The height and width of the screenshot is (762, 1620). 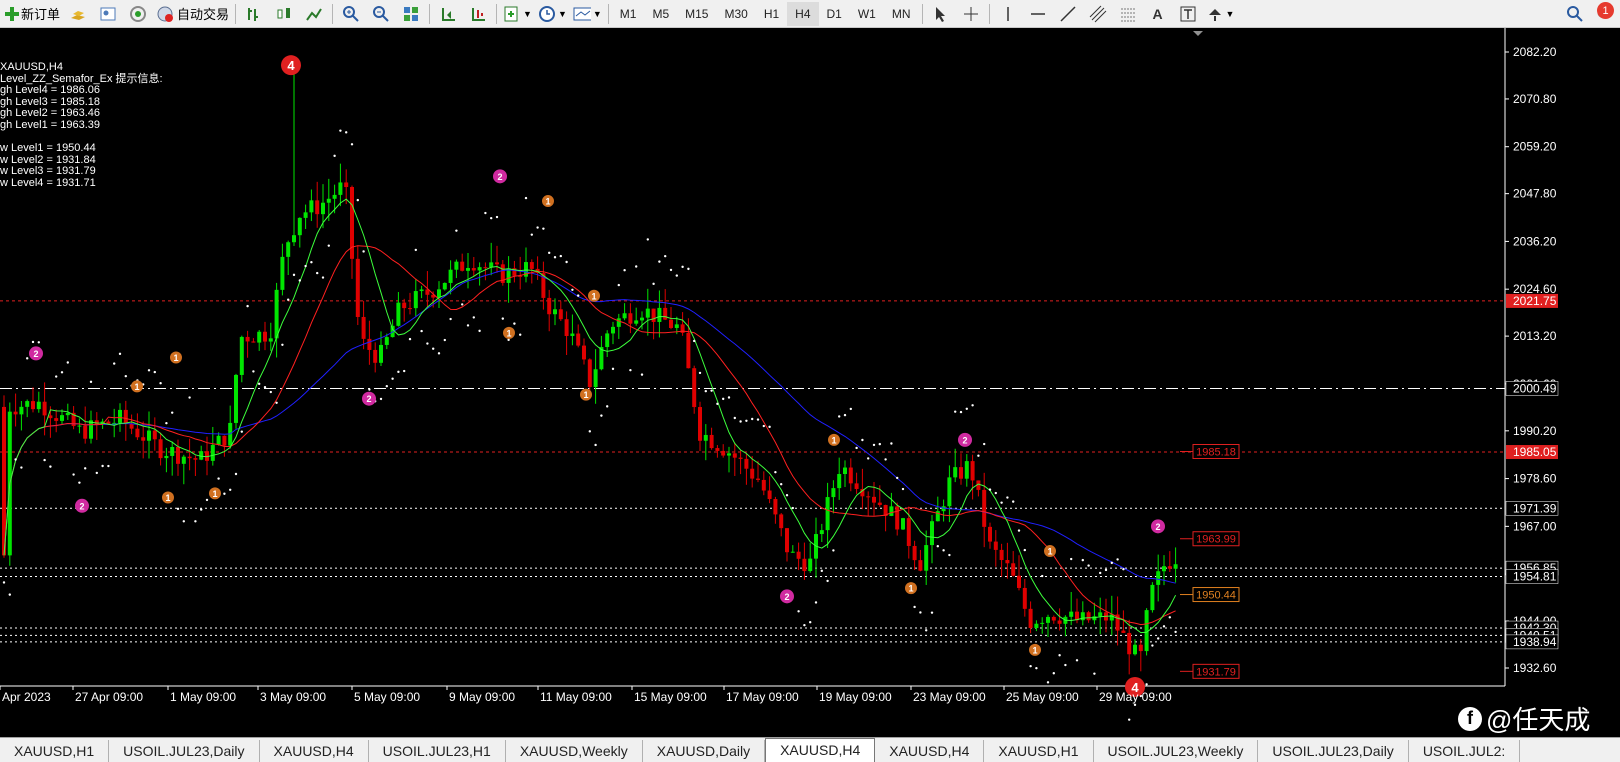 I want to click on navigator-button, so click(x=138, y=14).